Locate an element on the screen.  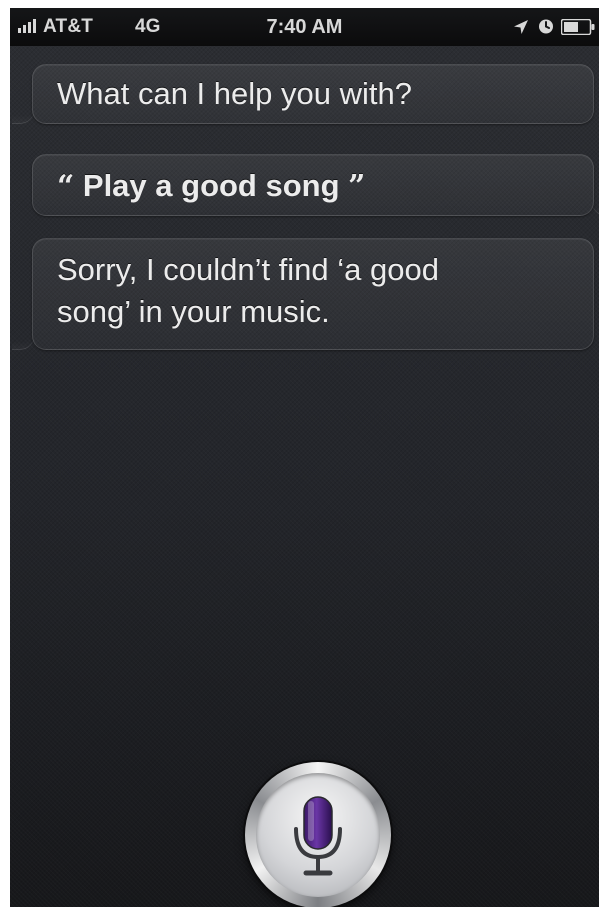
location-arrow-icon is located at coordinates (521, 27).